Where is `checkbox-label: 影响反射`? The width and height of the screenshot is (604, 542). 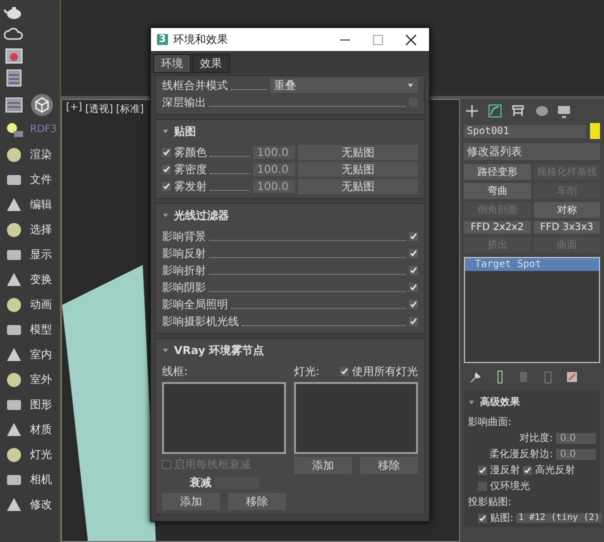
checkbox-label: 影响反射 is located at coordinates (184, 253).